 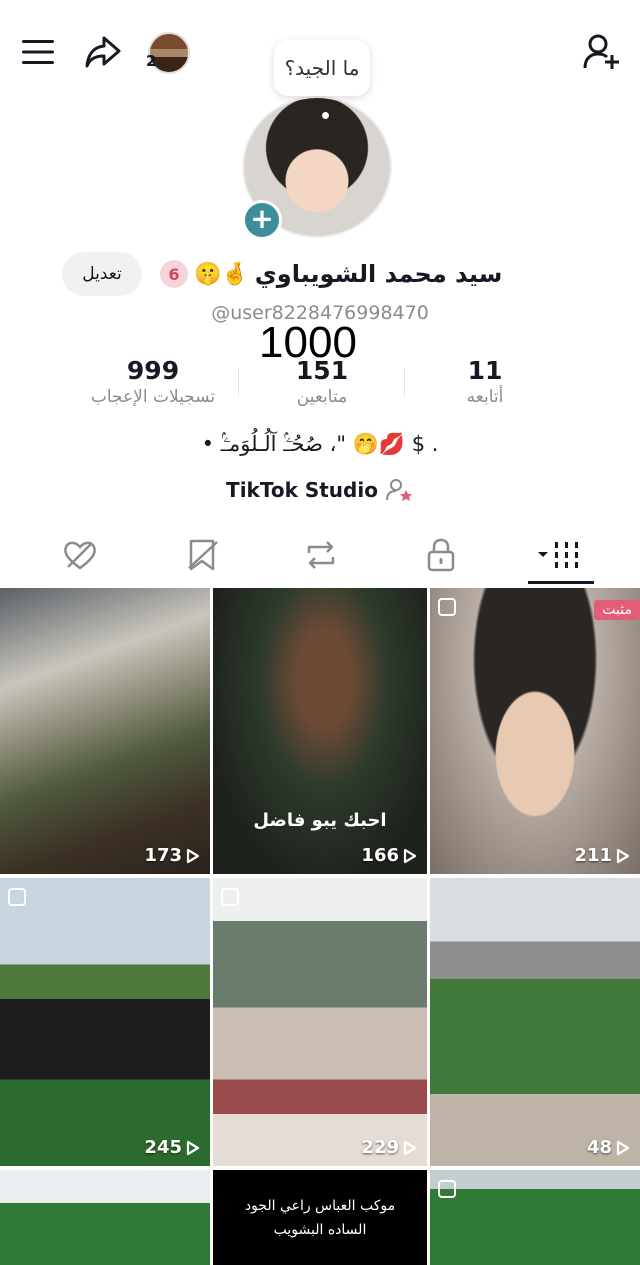 I want to click on video-caption-line1: موكب العباس راعي الجود, so click(x=320, y=1206).